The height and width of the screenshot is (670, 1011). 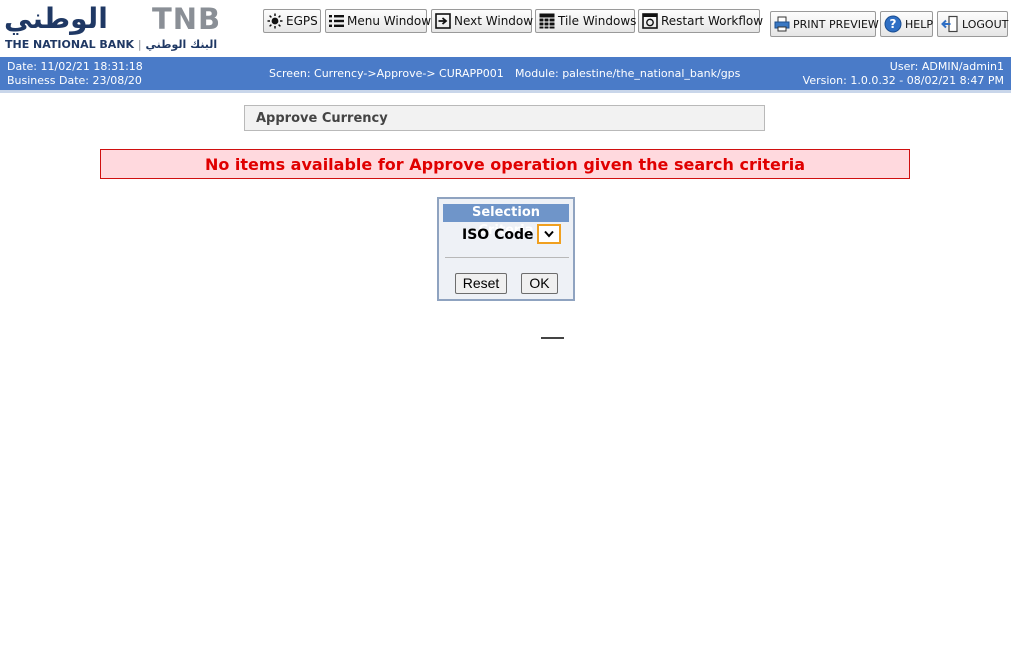 I want to click on next-window-label: Next Window, so click(x=494, y=21).